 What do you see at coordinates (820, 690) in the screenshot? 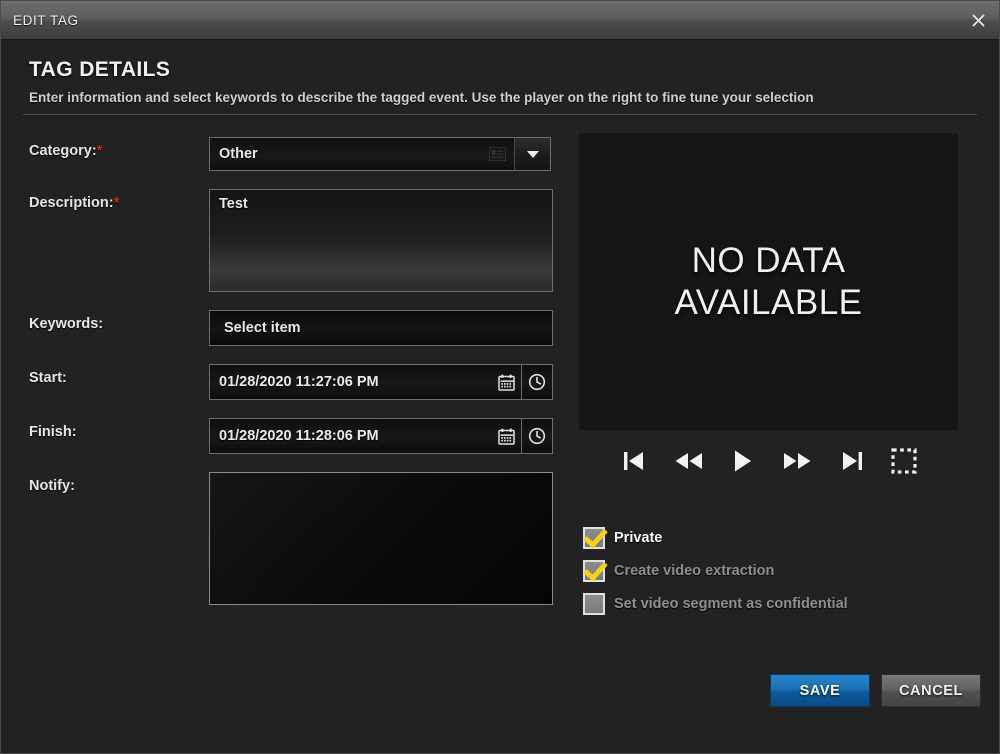
I see `save-button: SAVE` at bounding box center [820, 690].